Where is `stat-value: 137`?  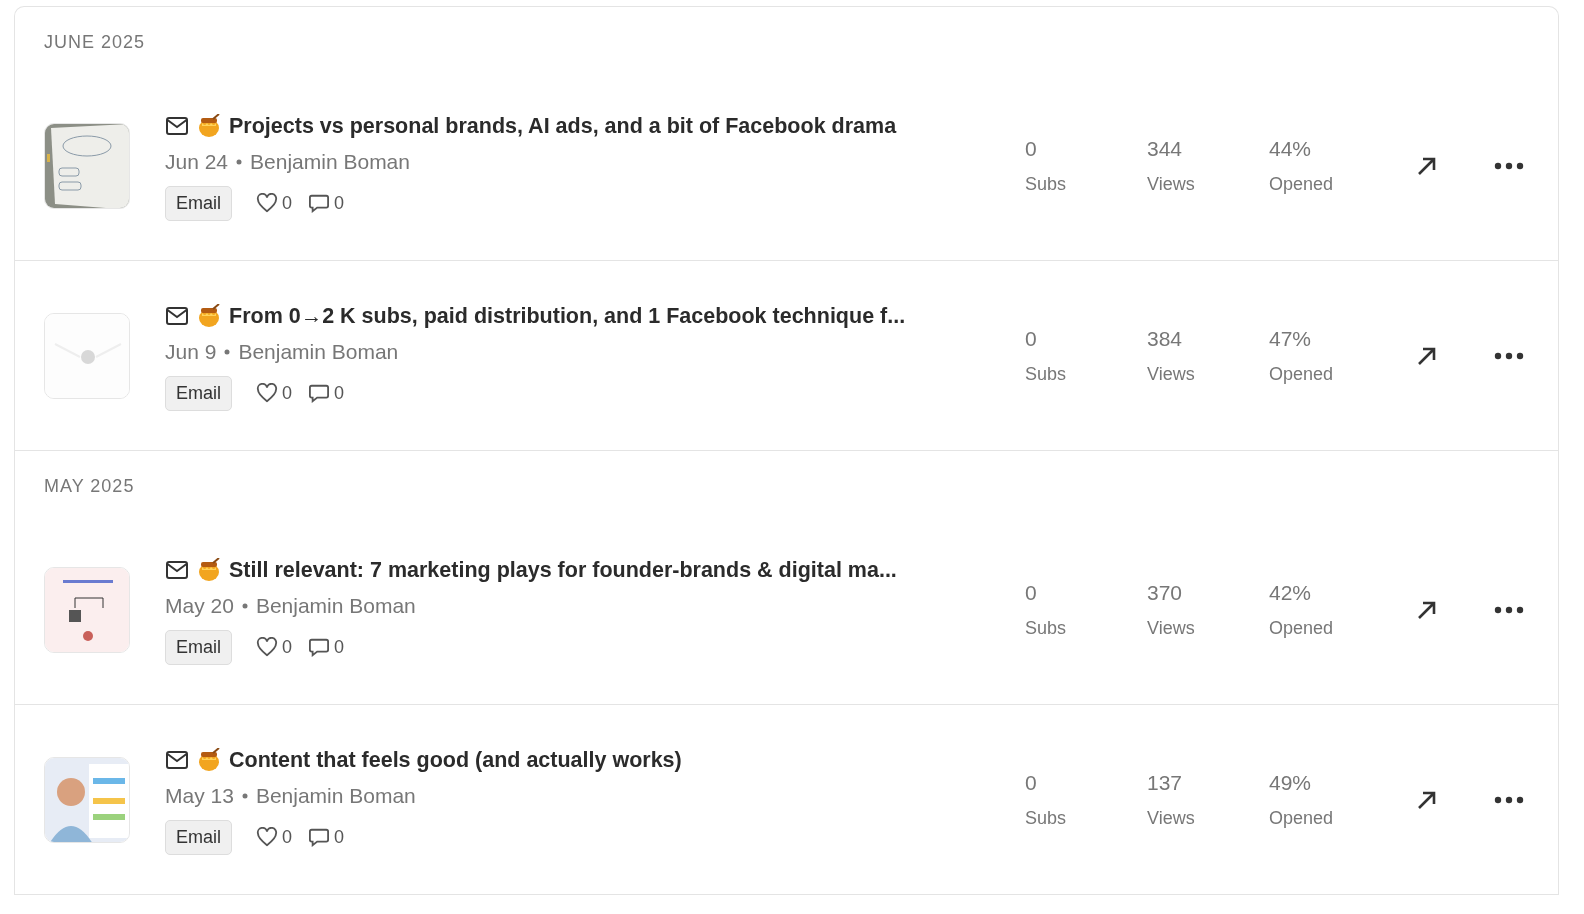
stat-value: 137 is located at coordinates (1165, 783).